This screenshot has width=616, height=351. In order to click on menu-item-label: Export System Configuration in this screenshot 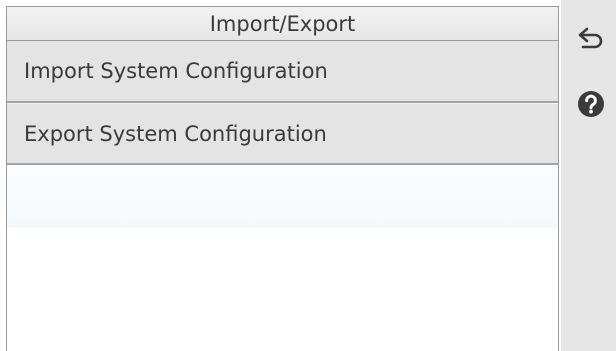, I will do `click(175, 133)`.